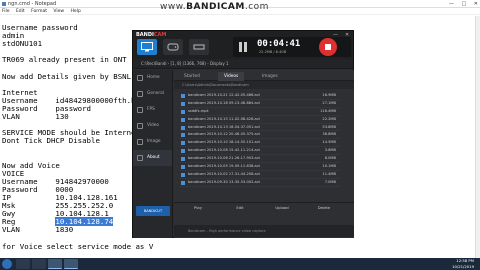 The height and width of the screenshot is (270, 480). Describe the element at coordinates (270, 76) in the screenshot. I see `tab-images: Images` at that location.